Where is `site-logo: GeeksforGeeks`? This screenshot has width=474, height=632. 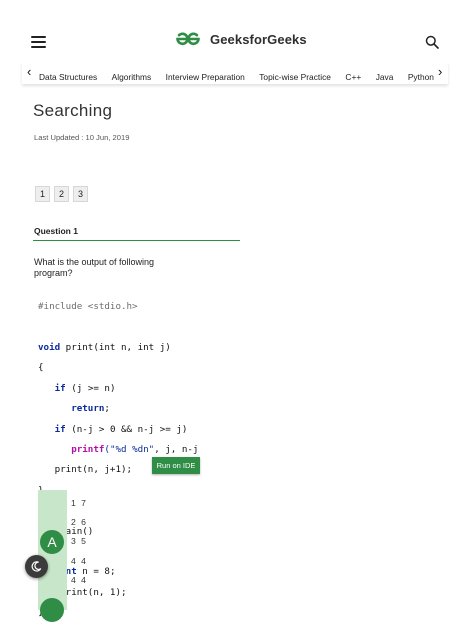 site-logo: GeeksforGeeks is located at coordinates (239, 39).